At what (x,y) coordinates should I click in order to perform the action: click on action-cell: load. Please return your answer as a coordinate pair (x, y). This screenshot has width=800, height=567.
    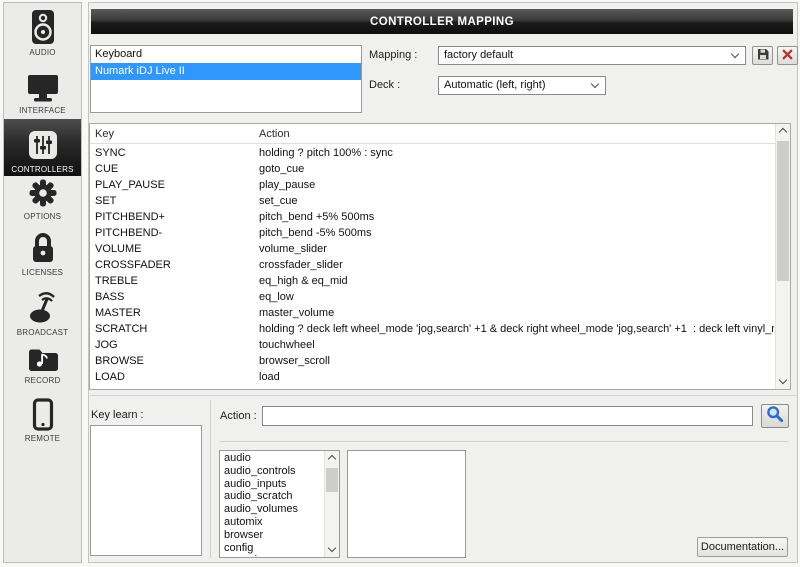
    Looking at the image, I should click on (269, 377).